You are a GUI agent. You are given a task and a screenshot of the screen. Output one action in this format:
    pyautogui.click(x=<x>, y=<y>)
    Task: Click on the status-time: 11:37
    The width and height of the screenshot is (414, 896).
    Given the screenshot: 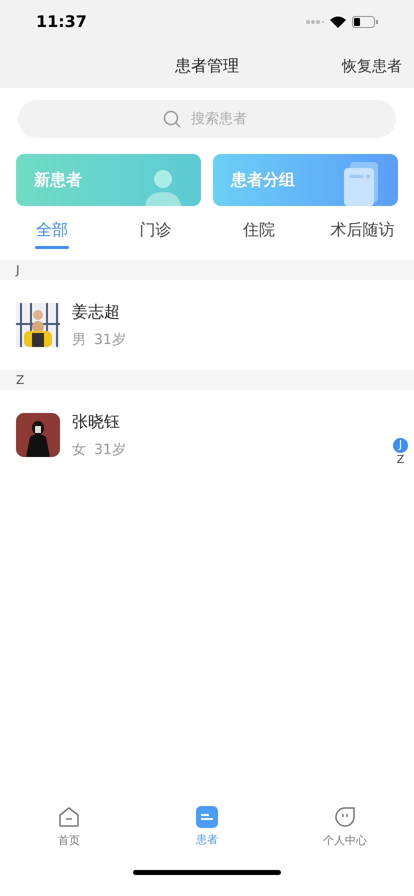 What is the action you would take?
    pyautogui.click(x=61, y=22)
    